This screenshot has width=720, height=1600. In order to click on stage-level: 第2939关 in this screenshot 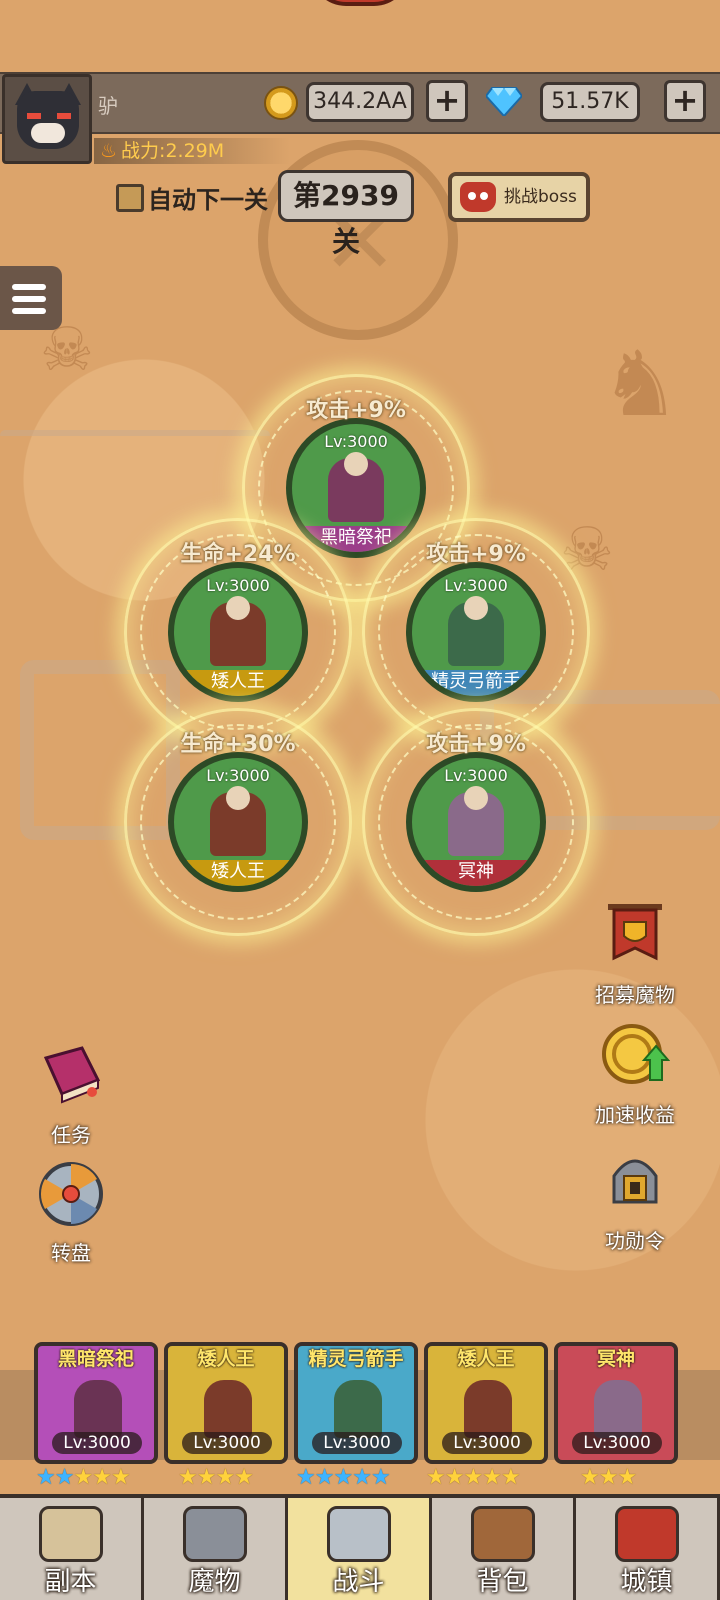, I will do `click(346, 214)`.